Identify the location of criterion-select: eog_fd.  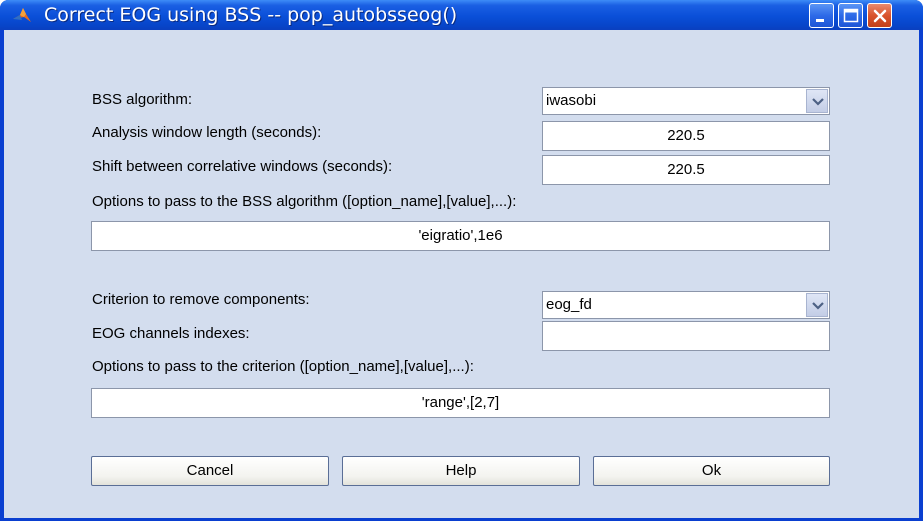
(686, 305).